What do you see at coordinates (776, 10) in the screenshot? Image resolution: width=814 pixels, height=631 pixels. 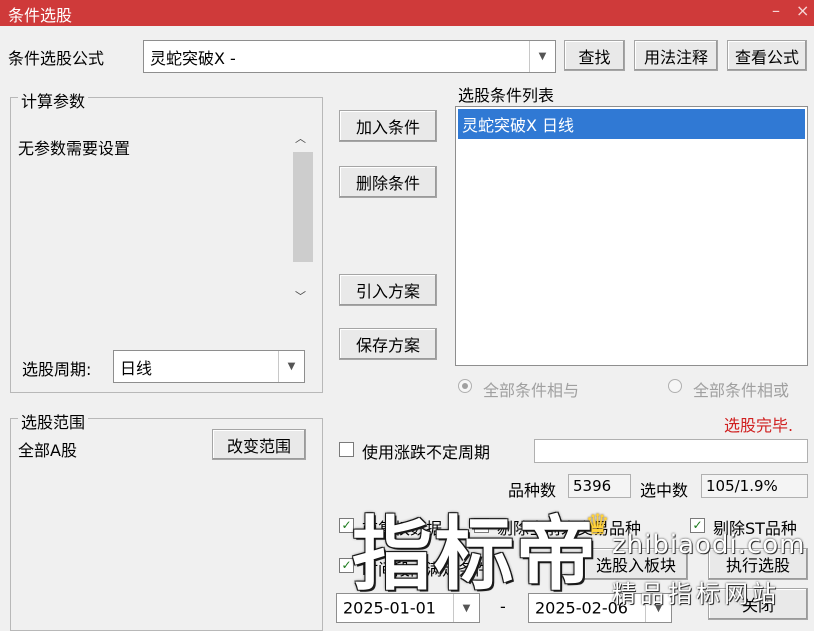 I see `minimize-icon: –` at bounding box center [776, 10].